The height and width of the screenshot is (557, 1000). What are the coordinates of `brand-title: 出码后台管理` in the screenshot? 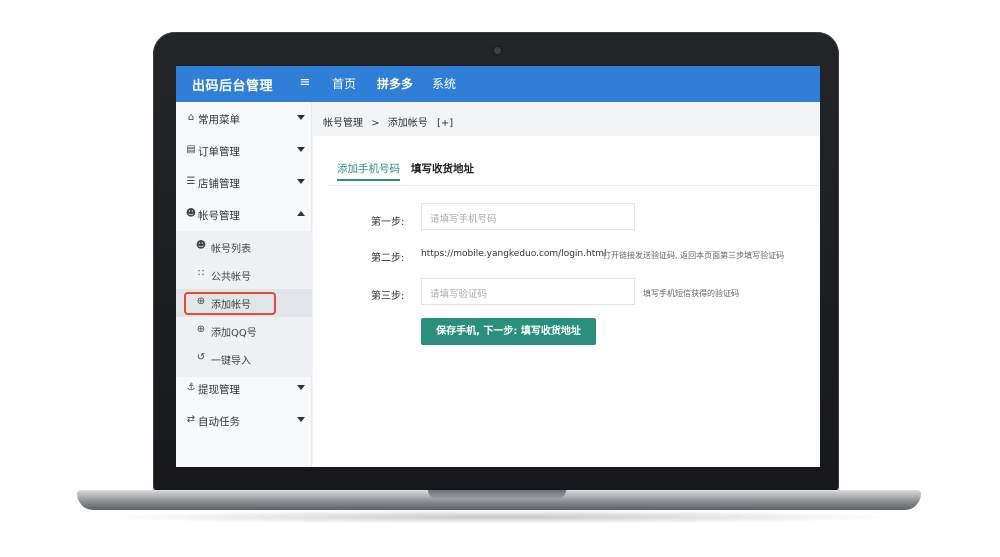 It's located at (233, 86).